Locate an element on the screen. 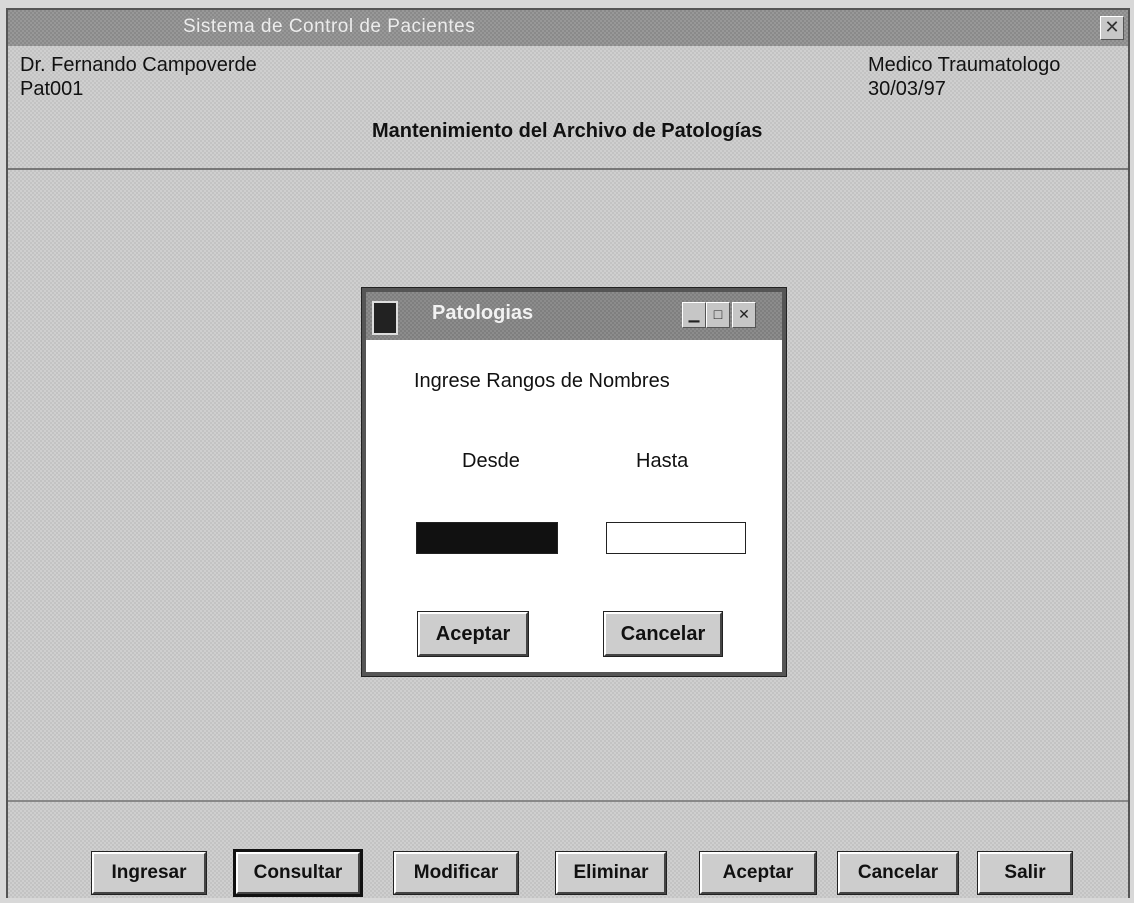  eliminar-button: Eliminar is located at coordinates (611, 873).